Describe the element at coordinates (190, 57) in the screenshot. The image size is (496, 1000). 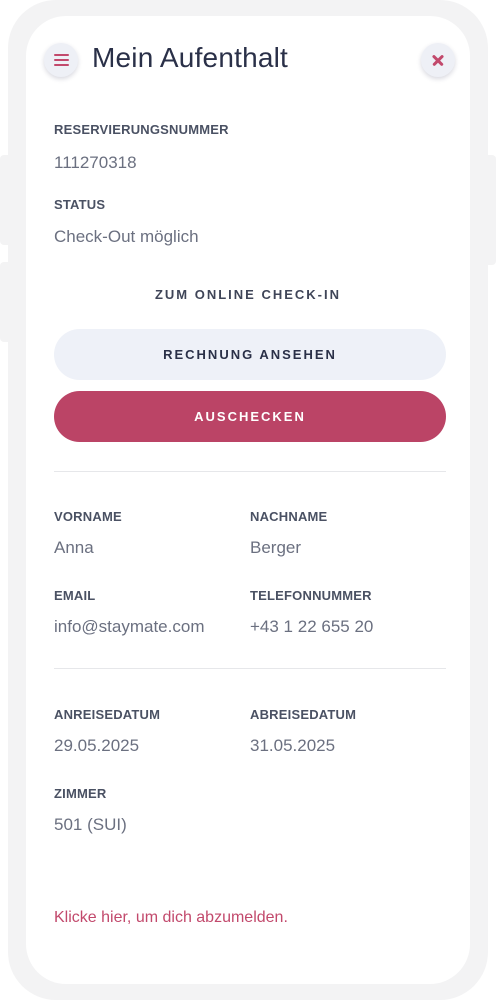
I see `page-title: Mein Aufenthalt` at that location.